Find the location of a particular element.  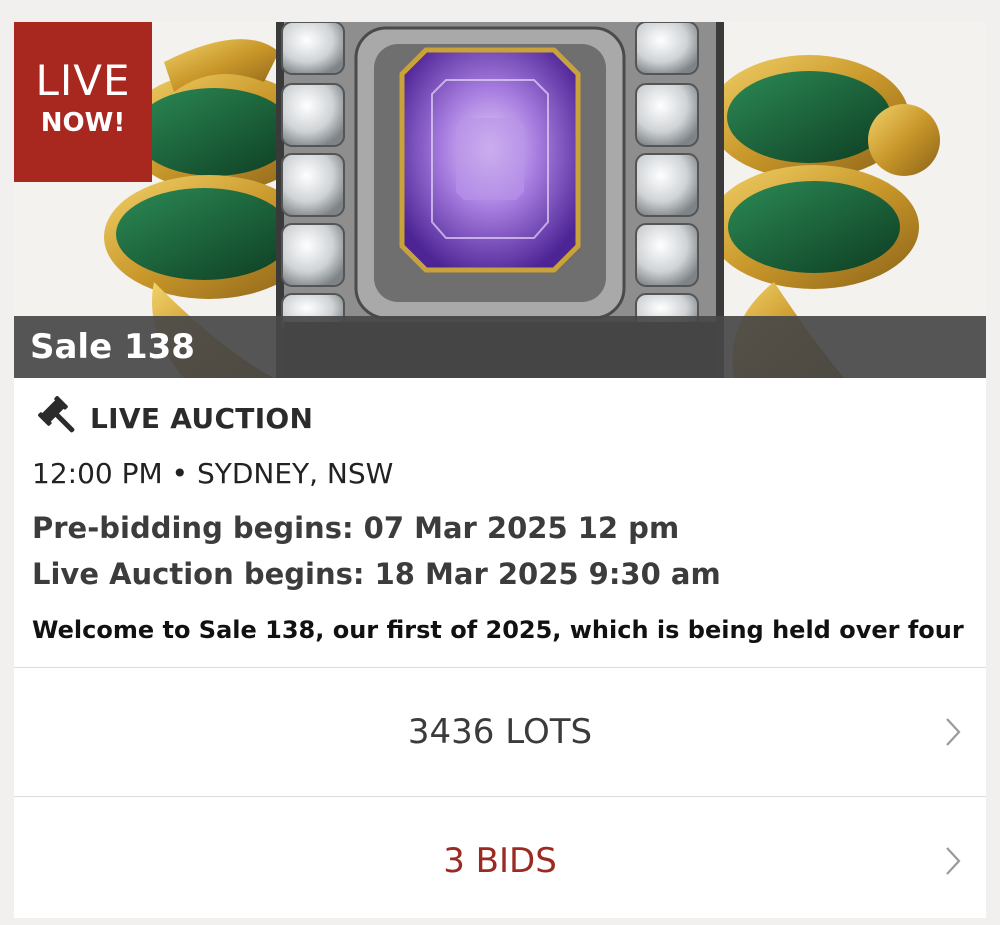

live-now-badge: LIVE NOW! is located at coordinates (83, 102).